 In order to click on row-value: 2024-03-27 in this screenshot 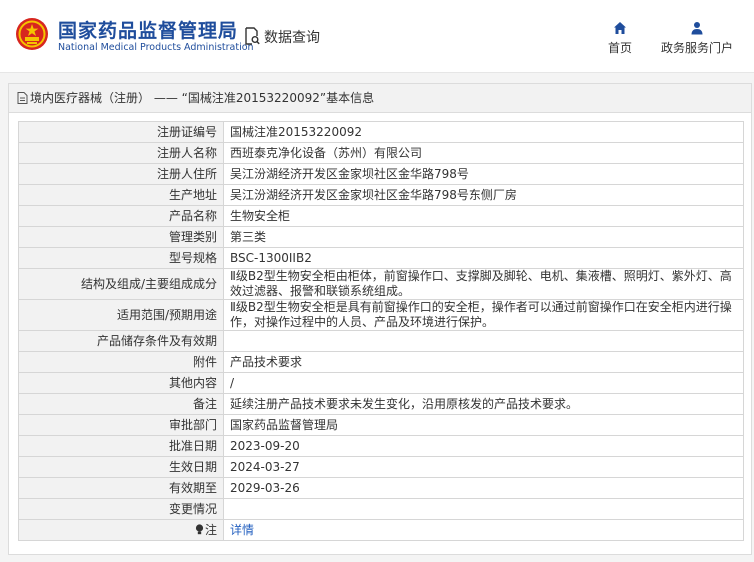, I will do `click(483, 467)`.